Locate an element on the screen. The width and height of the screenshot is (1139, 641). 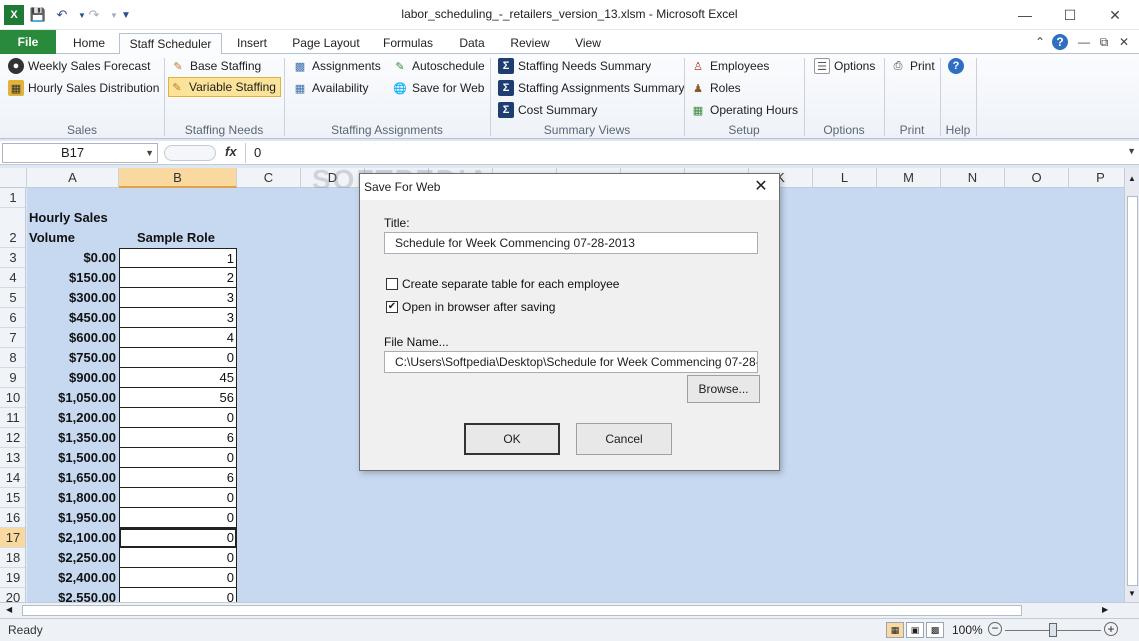
cell-sales-volume: $0.00 is located at coordinates (72, 258).